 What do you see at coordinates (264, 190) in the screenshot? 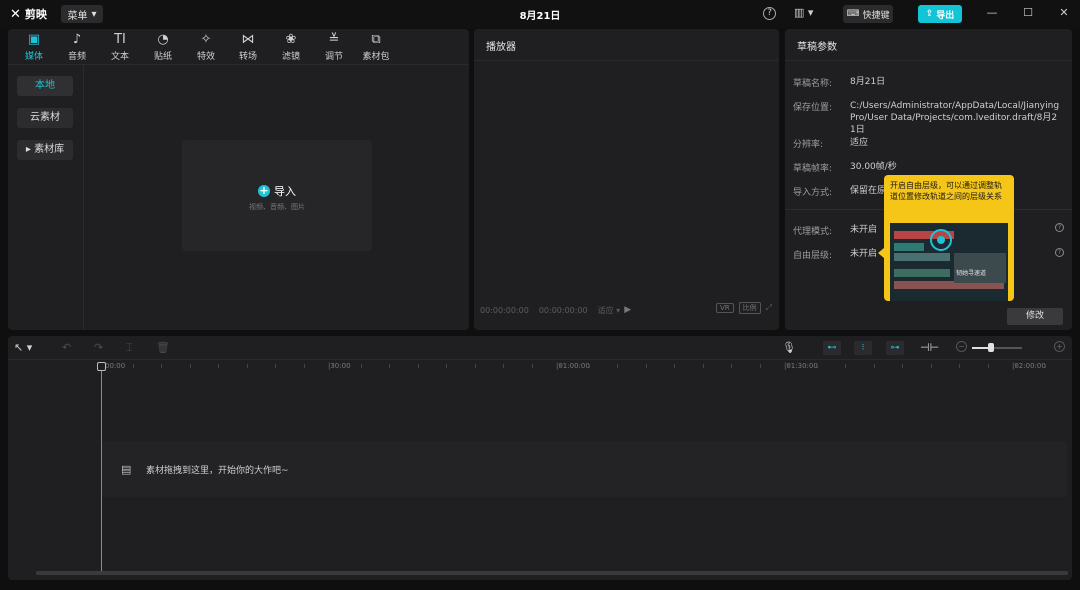
I see `plus-icon: +` at bounding box center [264, 190].